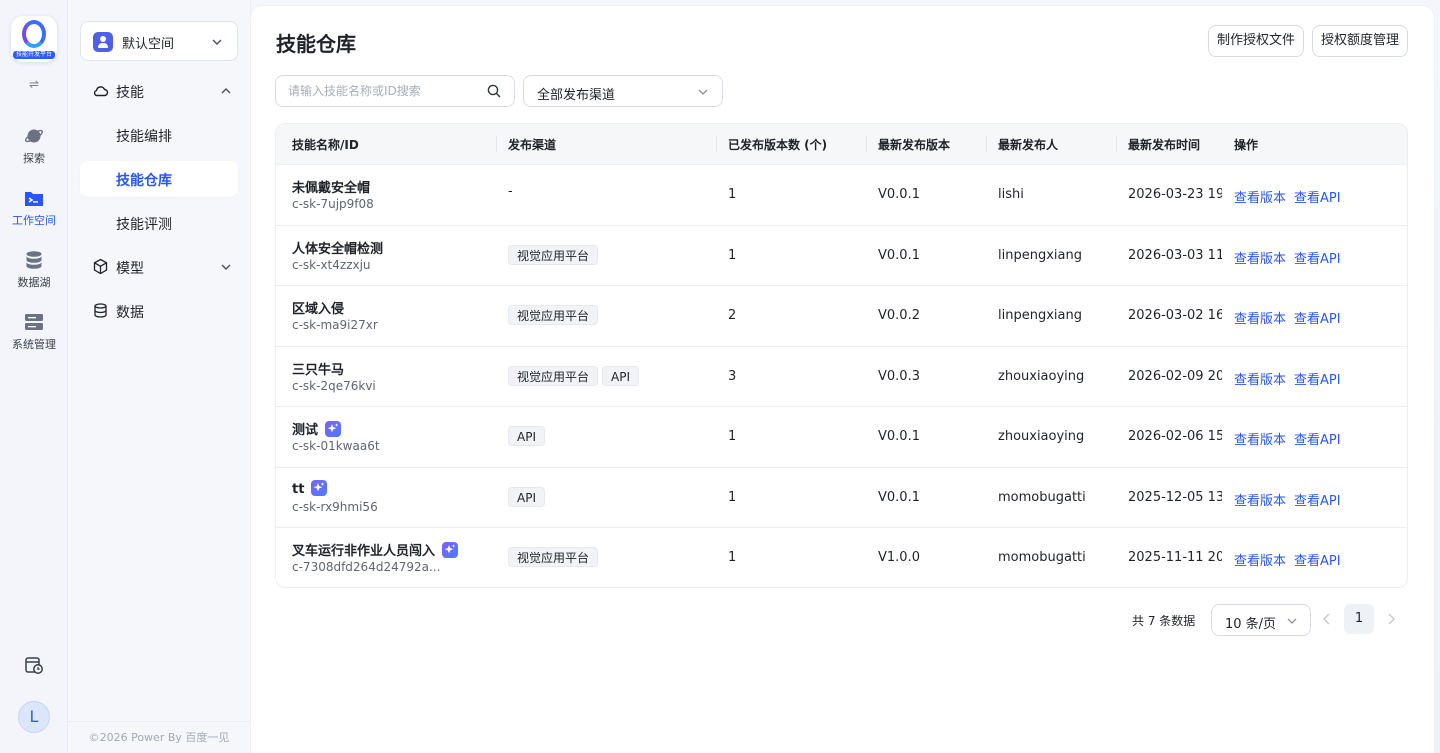 The width and height of the screenshot is (1440, 753). I want to click on latest-time: 2026-02-09 20:, so click(1175, 376).